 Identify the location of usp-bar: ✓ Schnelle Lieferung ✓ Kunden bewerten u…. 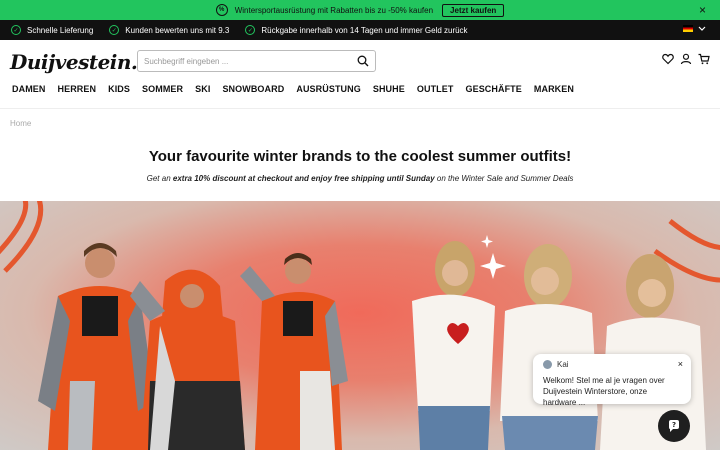
(360, 30).